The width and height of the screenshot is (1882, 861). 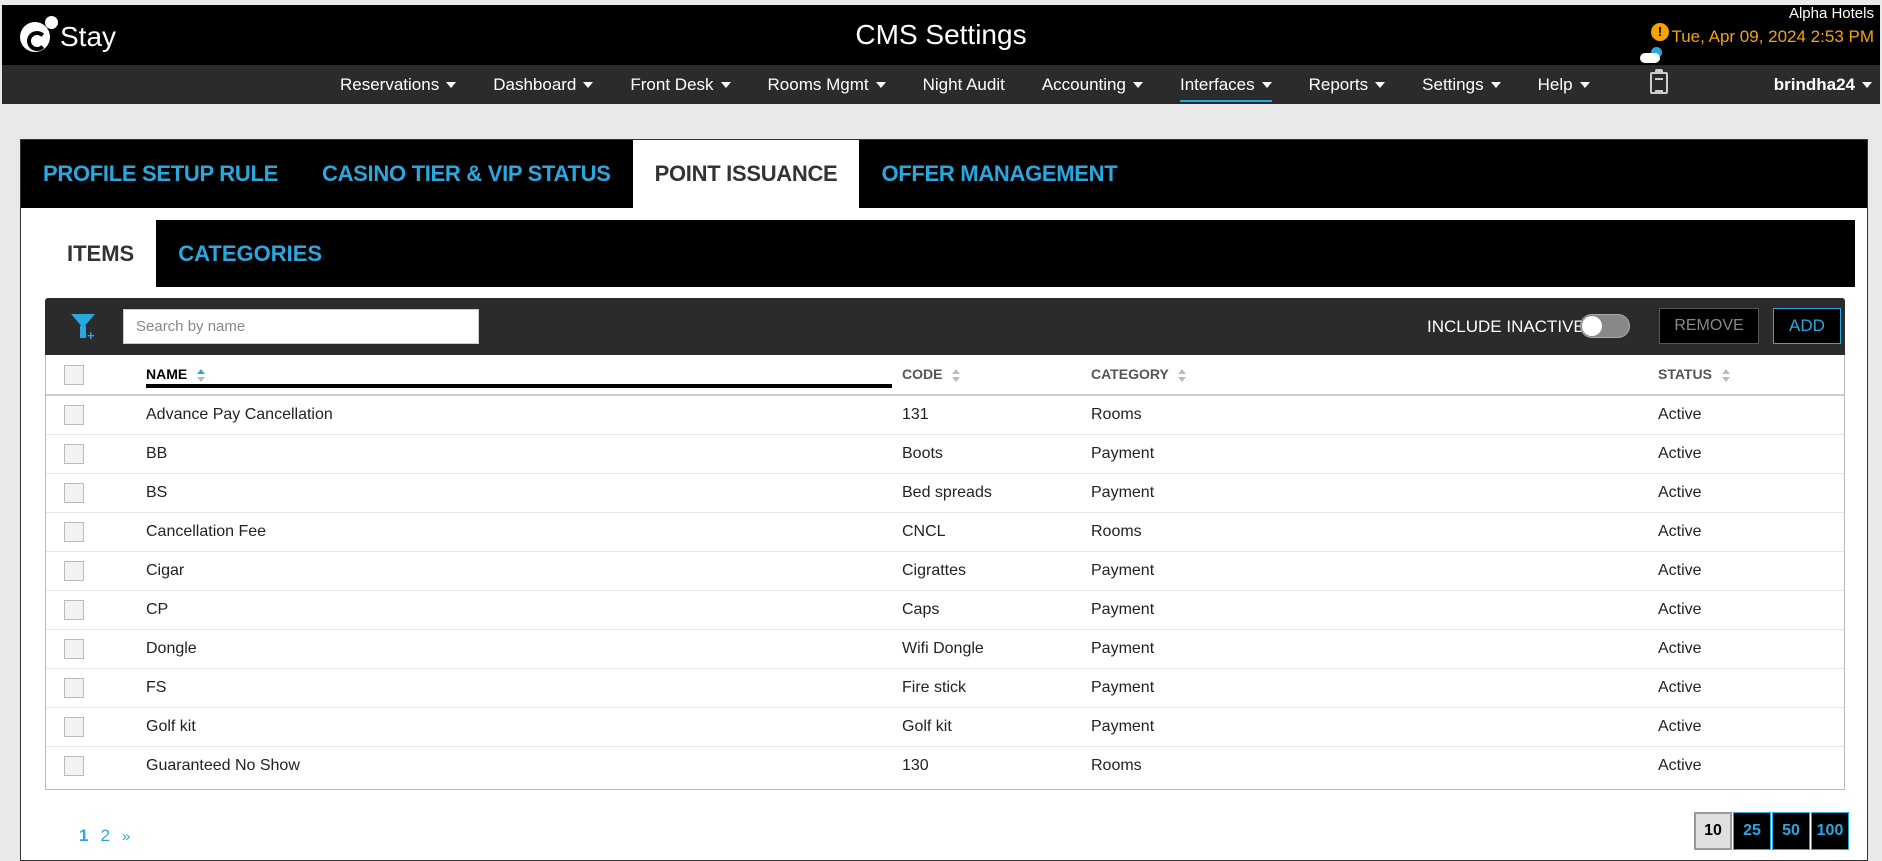 What do you see at coordinates (74, 374) in the screenshot?
I see `select-all-checkbox` at bounding box center [74, 374].